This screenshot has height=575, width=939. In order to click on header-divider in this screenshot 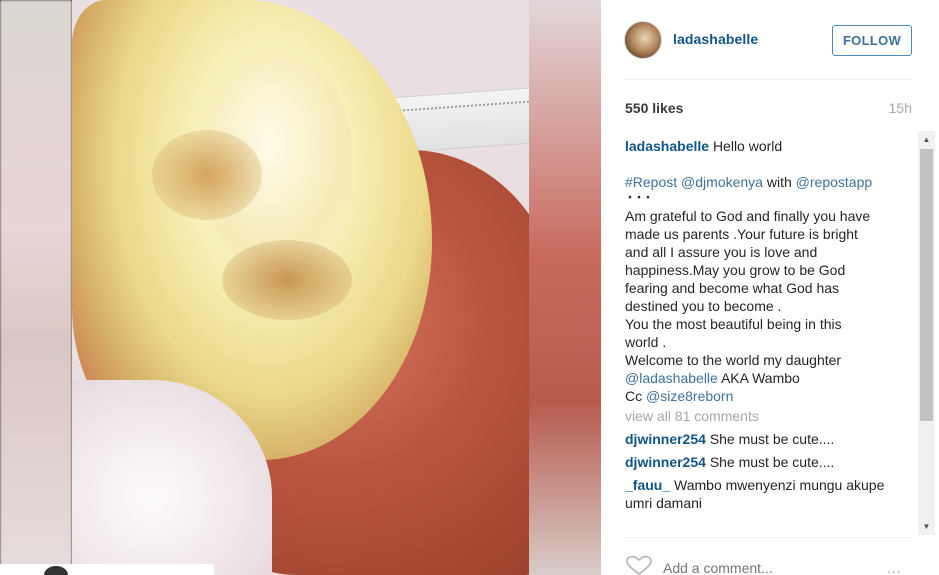, I will do `click(768, 79)`.